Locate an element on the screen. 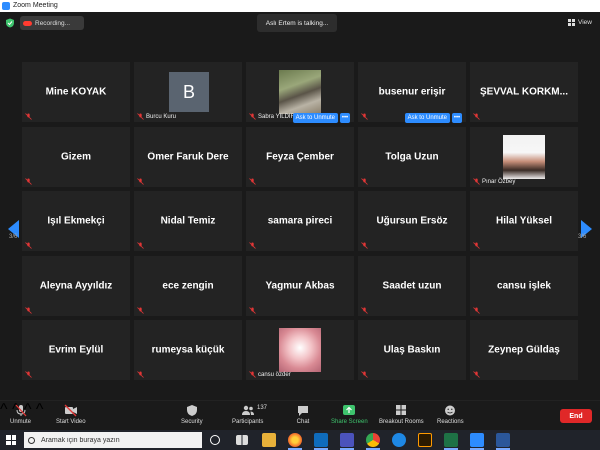 The image size is (600, 450). grid-view-icon is located at coordinates (572, 22).